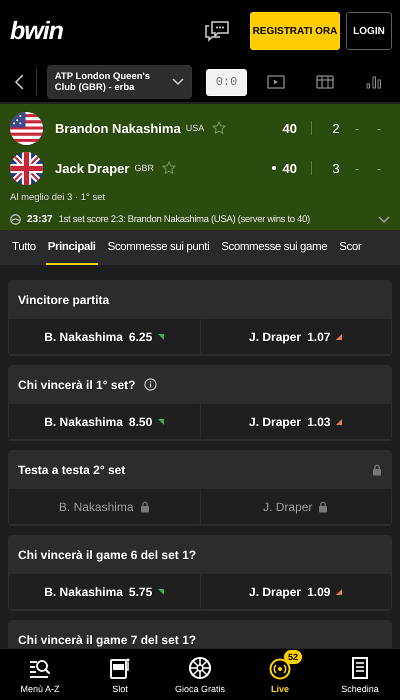 The width and height of the screenshot is (400, 700). I want to click on market-title: Testa a testa 2° set, so click(72, 469).